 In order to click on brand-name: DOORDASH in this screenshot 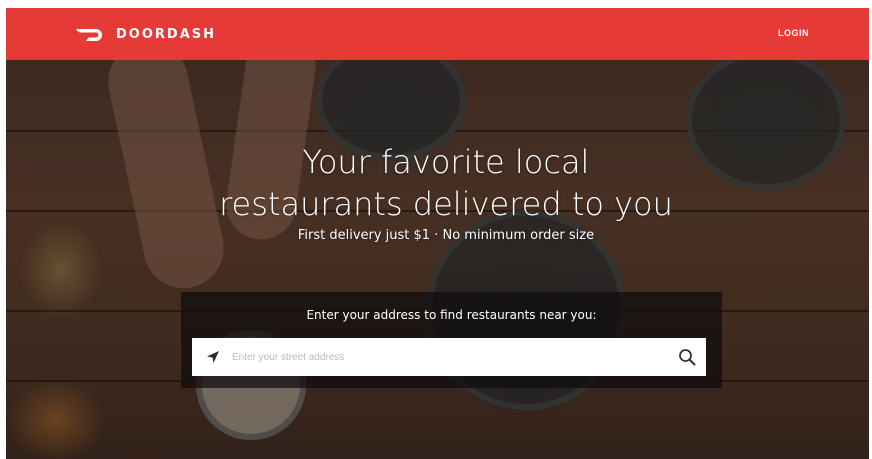, I will do `click(166, 34)`.